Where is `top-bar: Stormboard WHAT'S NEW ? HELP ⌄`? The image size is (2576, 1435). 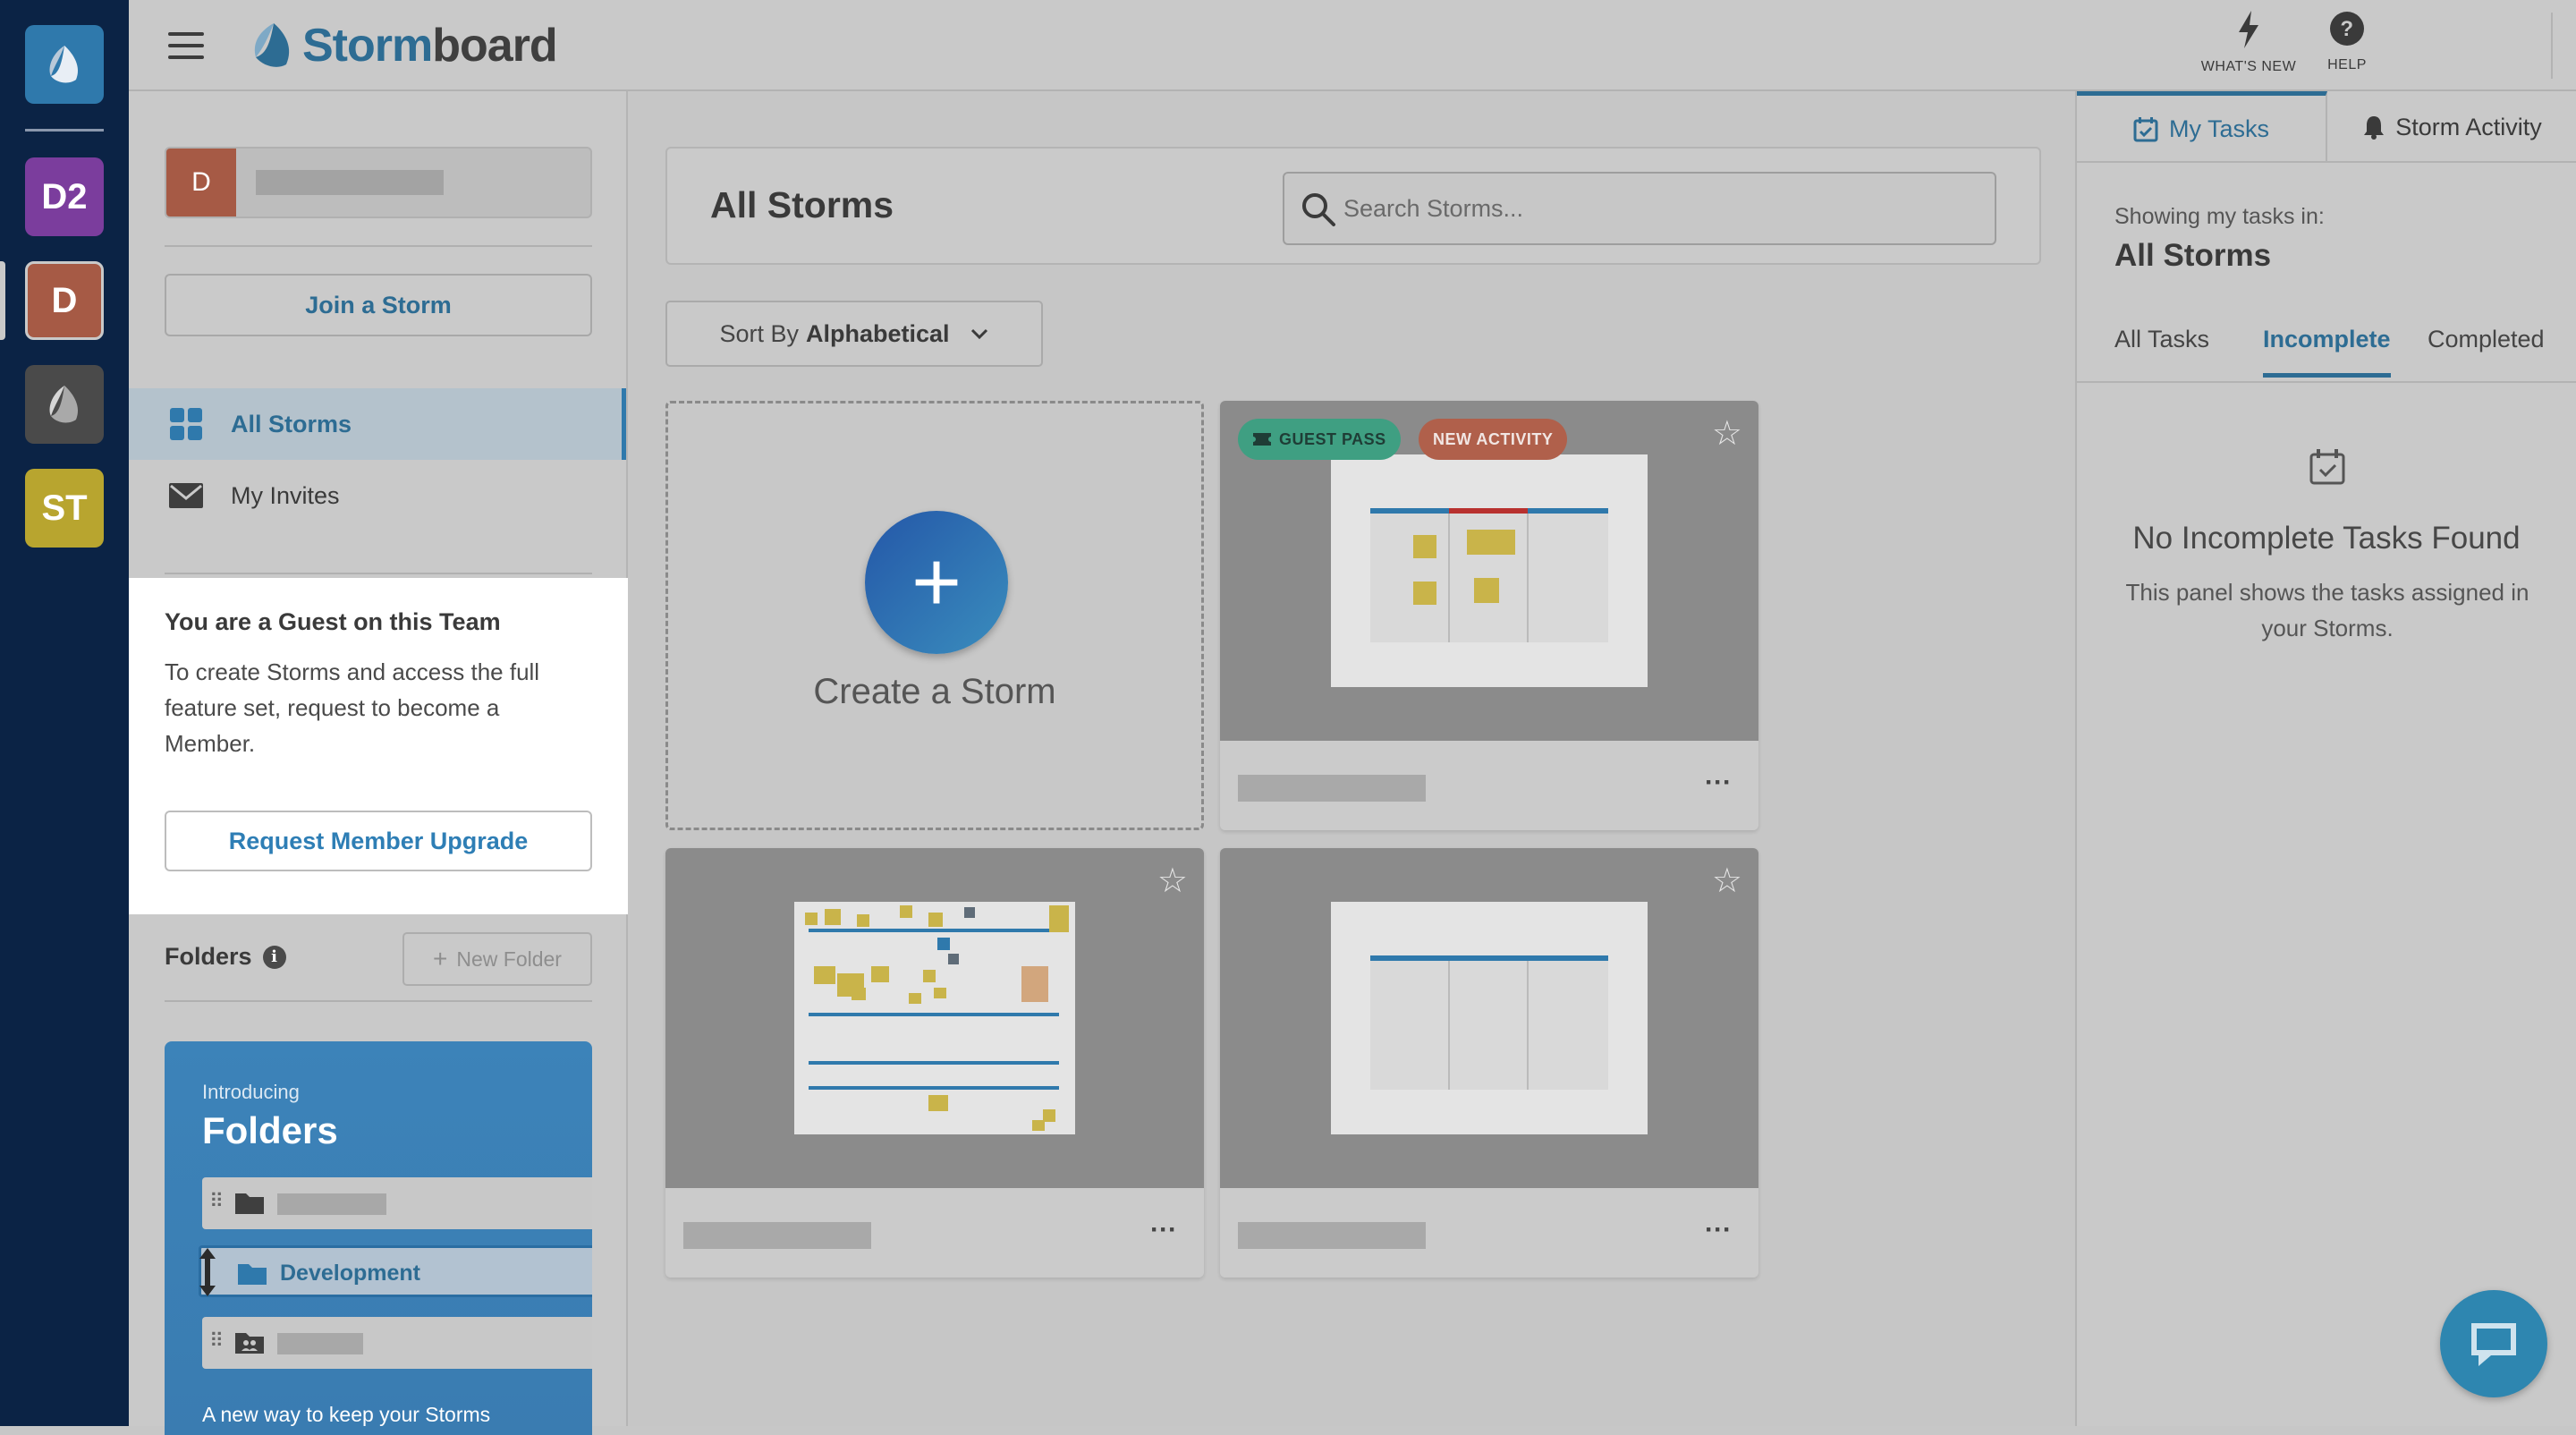
top-bar: Stormboard WHAT'S NEW ? HELP ⌄ is located at coordinates (1352, 45).